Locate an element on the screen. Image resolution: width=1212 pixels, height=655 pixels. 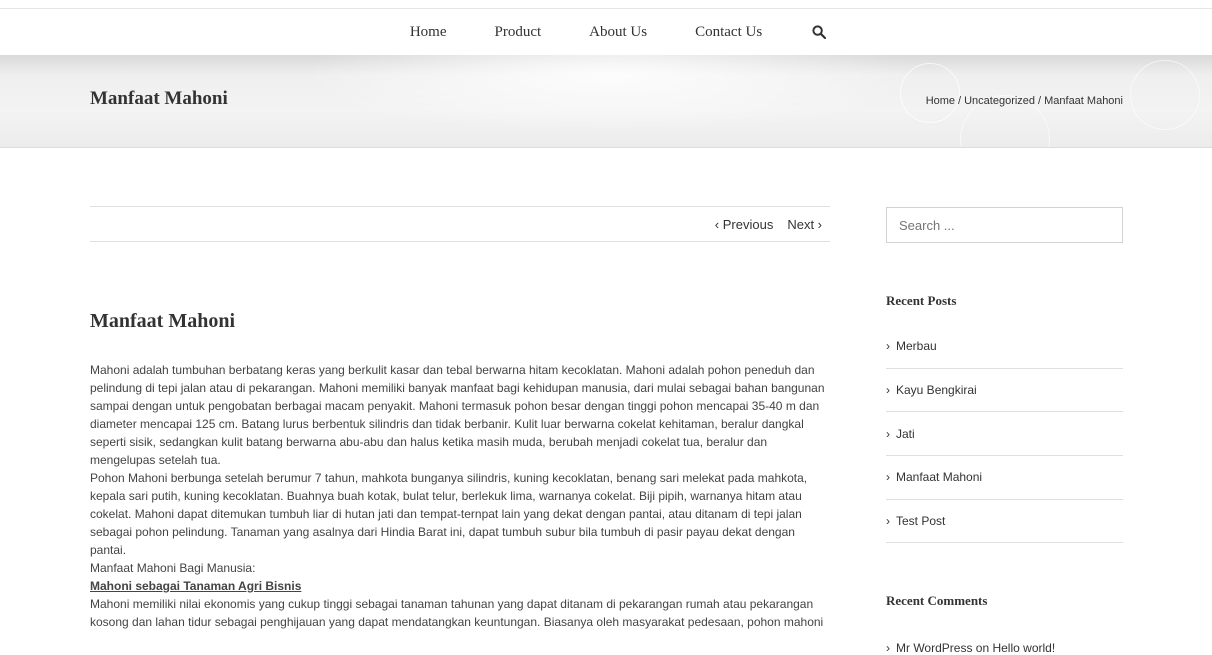
recent-post-item: › Merbau is located at coordinates (1004, 347).